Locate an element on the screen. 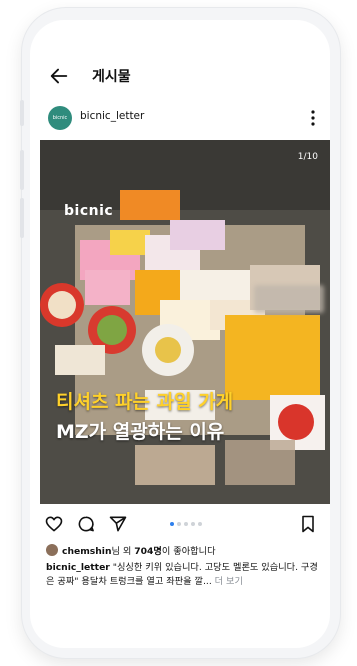 This screenshot has height=666, width=357. post-author-row: bicnic bicnic_letter is located at coordinates (180, 119).